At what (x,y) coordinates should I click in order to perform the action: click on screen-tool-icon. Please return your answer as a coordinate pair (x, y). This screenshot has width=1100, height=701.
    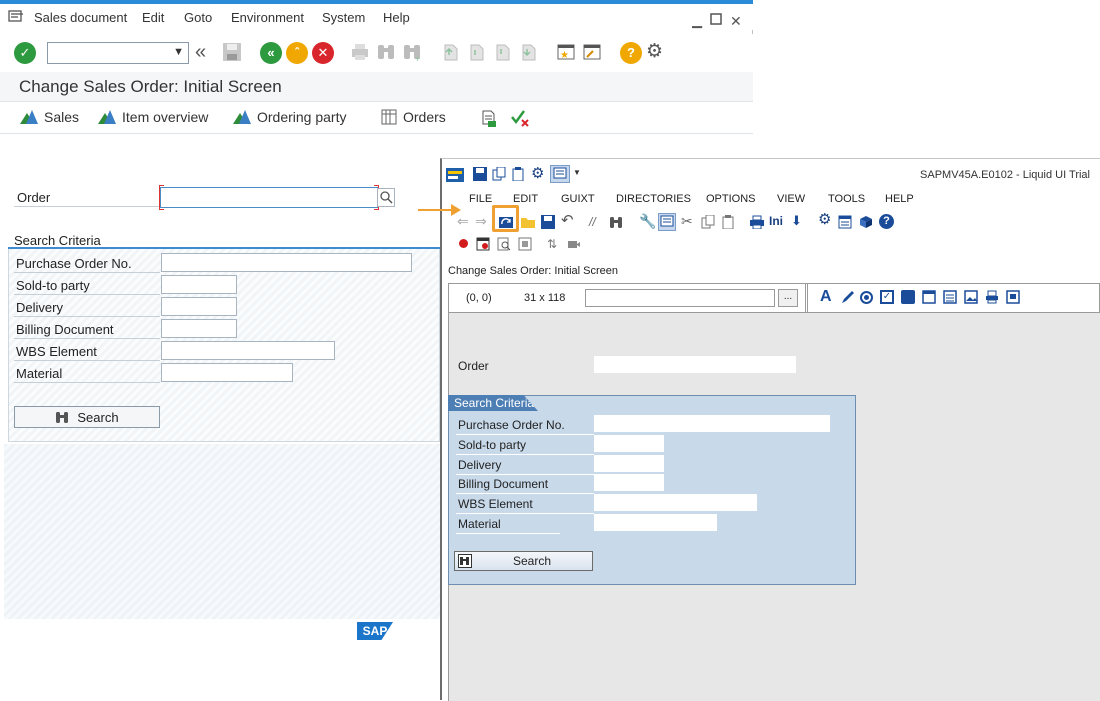
    Looking at the image, I should click on (1013, 298).